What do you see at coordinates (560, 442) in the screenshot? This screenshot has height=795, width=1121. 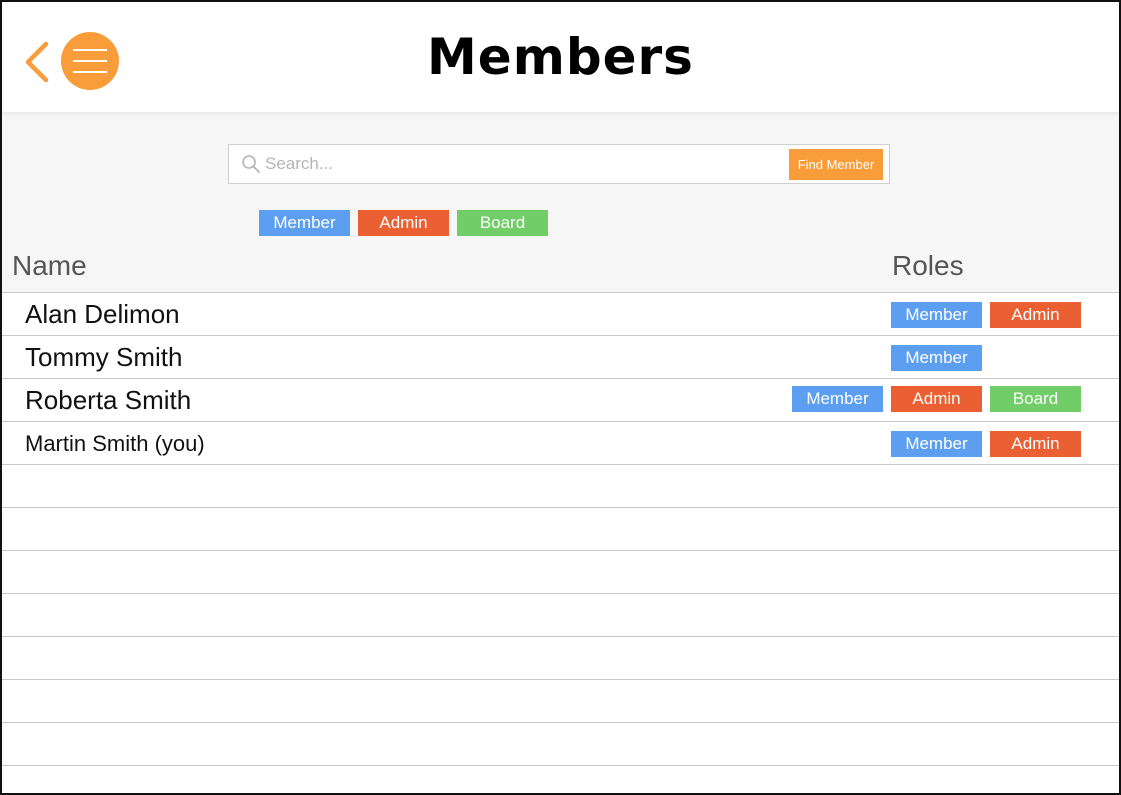 I see `member-row-martin-smith: Martin Smith (you) Member Admin` at bounding box center [560, 442].